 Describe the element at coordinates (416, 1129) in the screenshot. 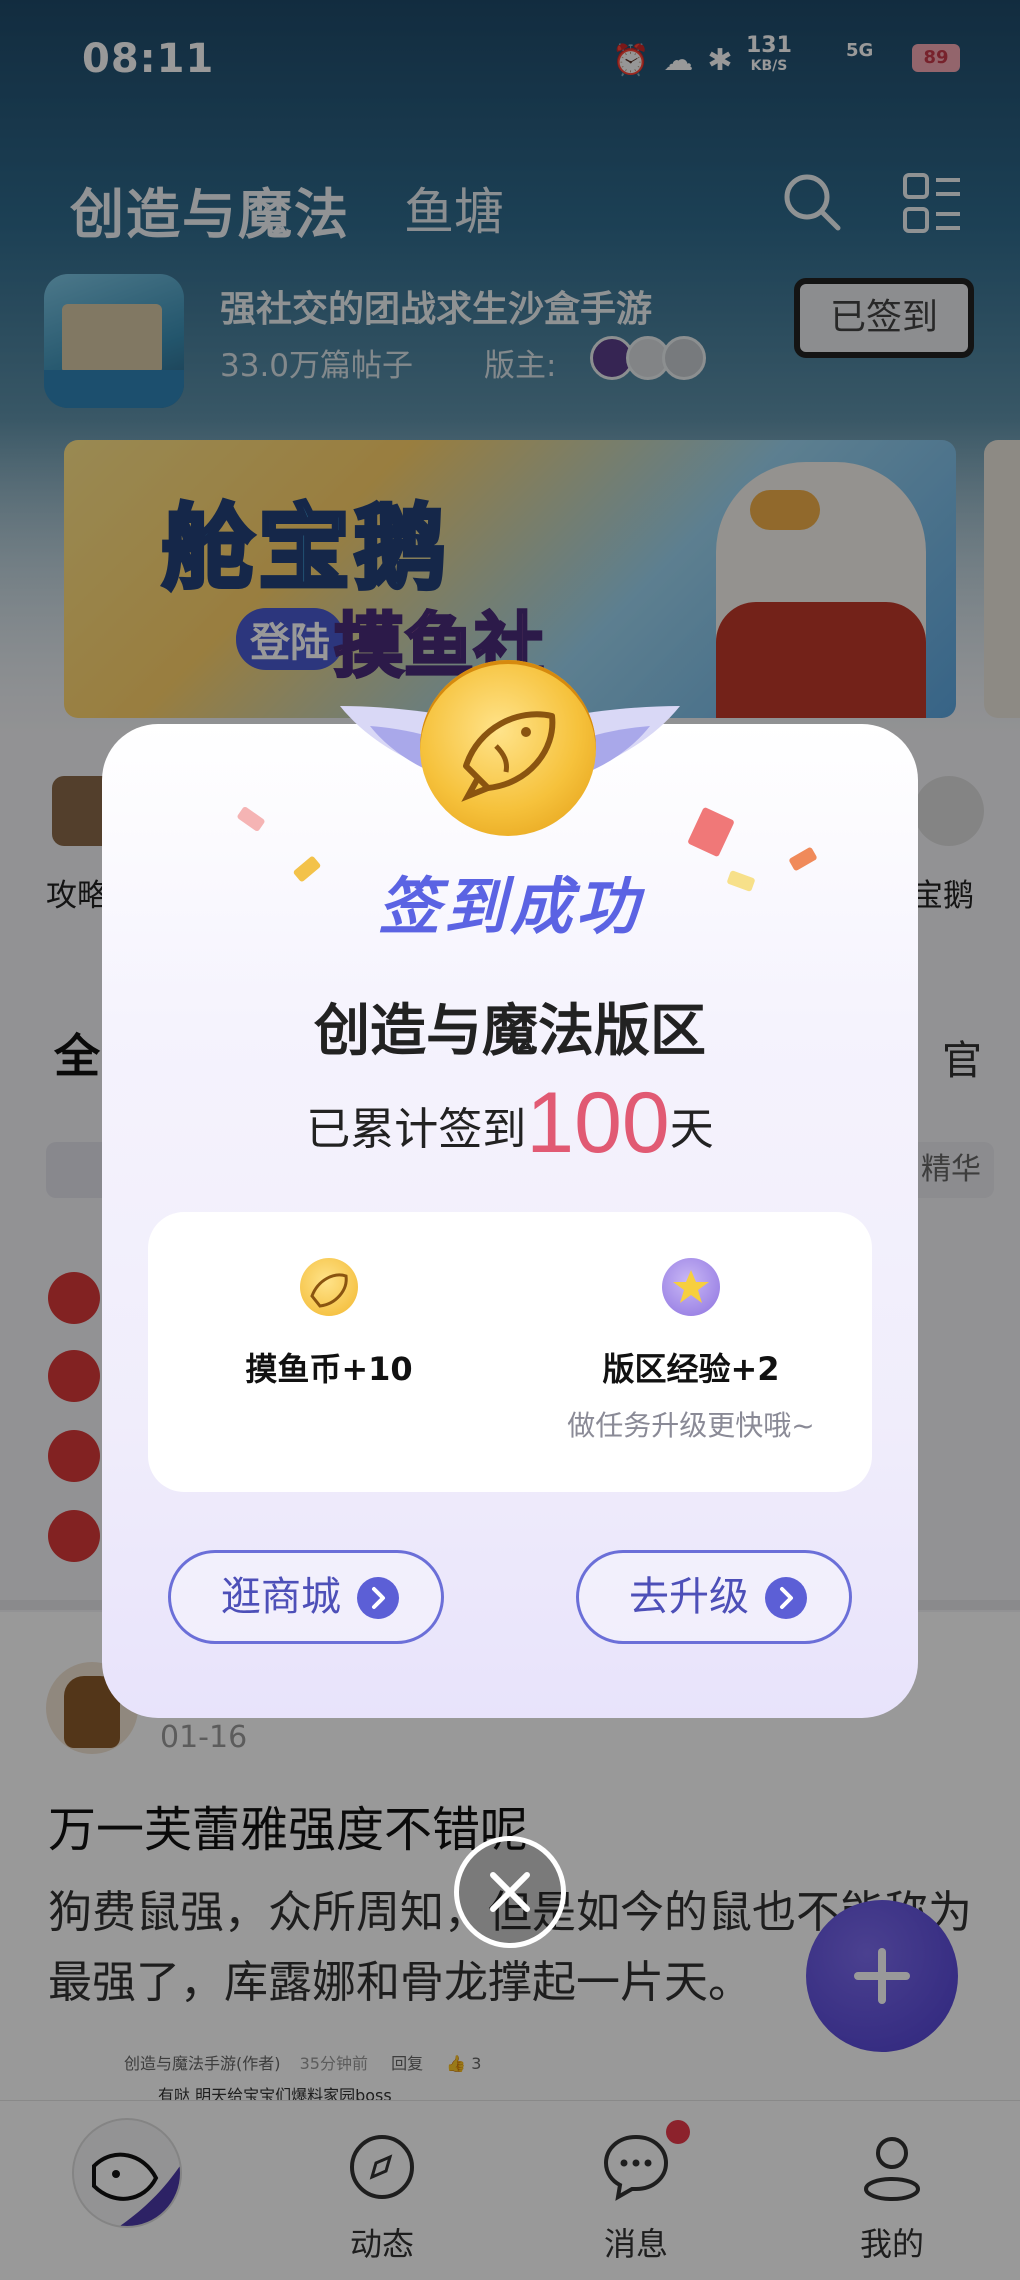

I see `streak-prefix: 已累计签到` at that location.